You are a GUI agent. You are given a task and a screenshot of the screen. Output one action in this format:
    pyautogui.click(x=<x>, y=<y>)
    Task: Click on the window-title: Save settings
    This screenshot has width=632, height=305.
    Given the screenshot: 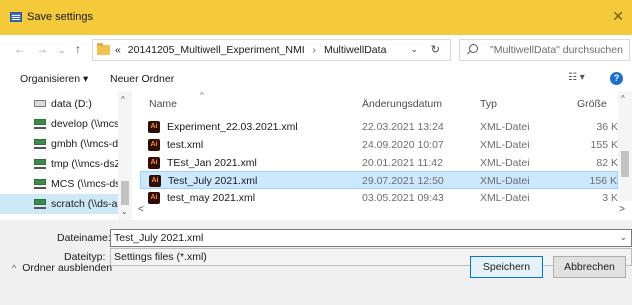 What is the action you would take?
    pyautogui.click(x=60, y=17)
    